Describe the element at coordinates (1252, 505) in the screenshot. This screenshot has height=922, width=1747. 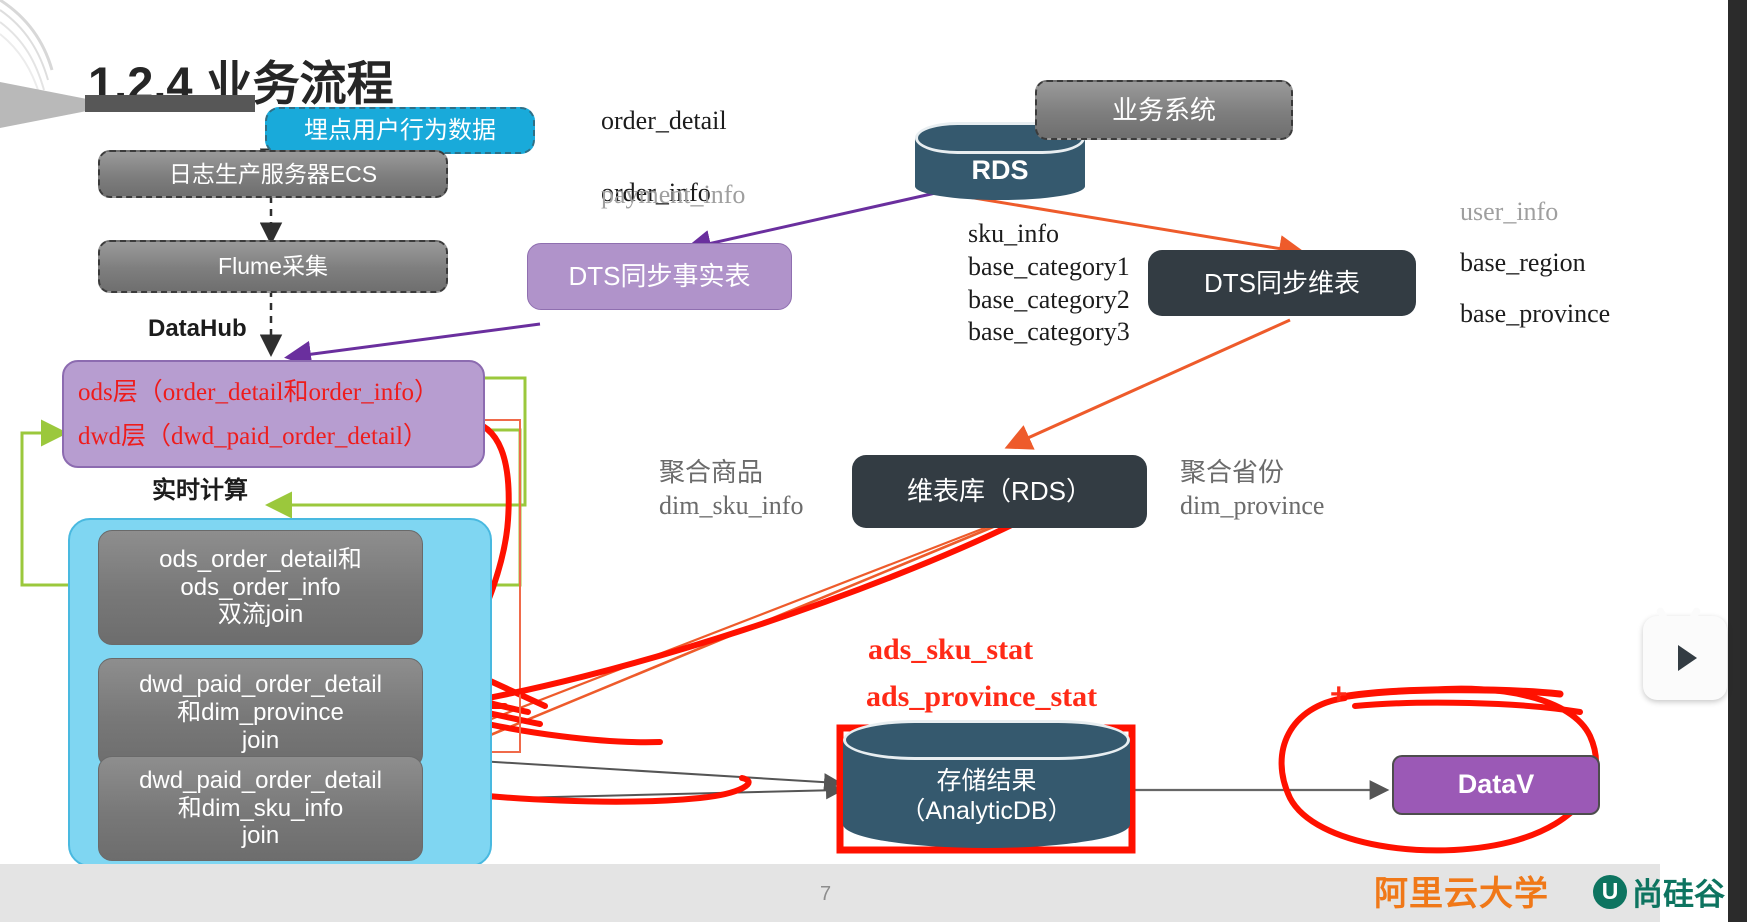
I see `label-agg-province-table: dim_province` at that location.